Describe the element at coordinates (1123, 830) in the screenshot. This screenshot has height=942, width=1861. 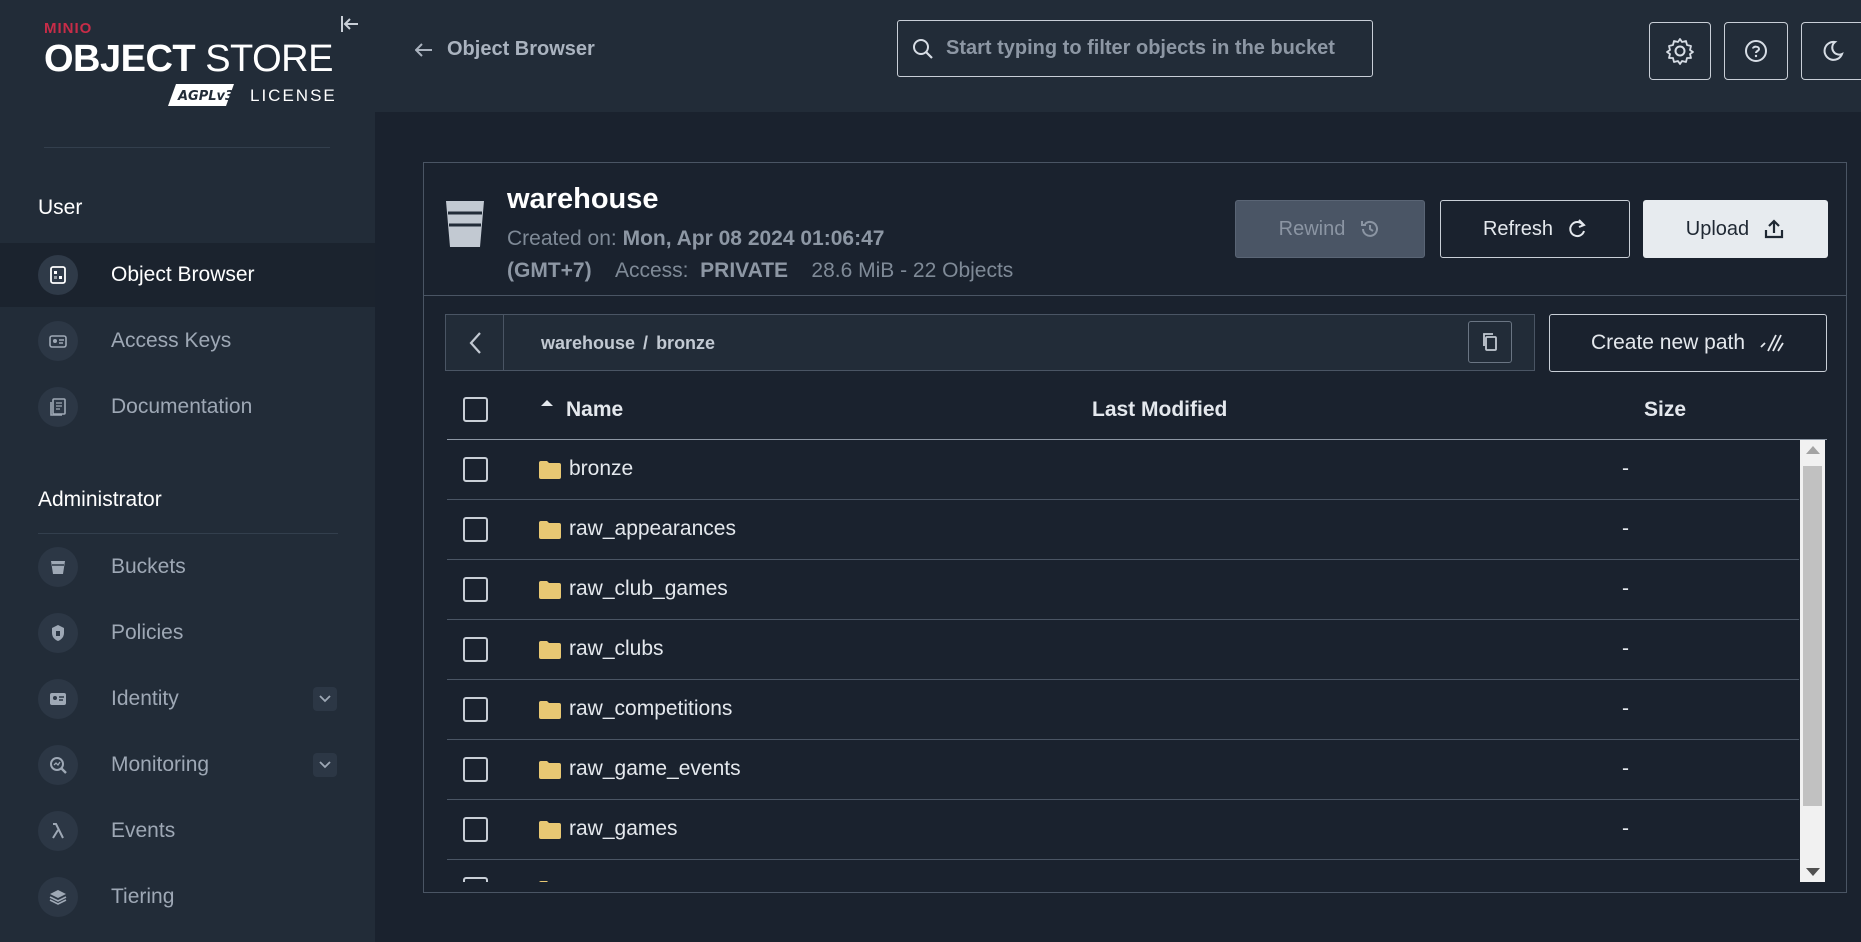
I see `table-row: raw_games -` at that location.